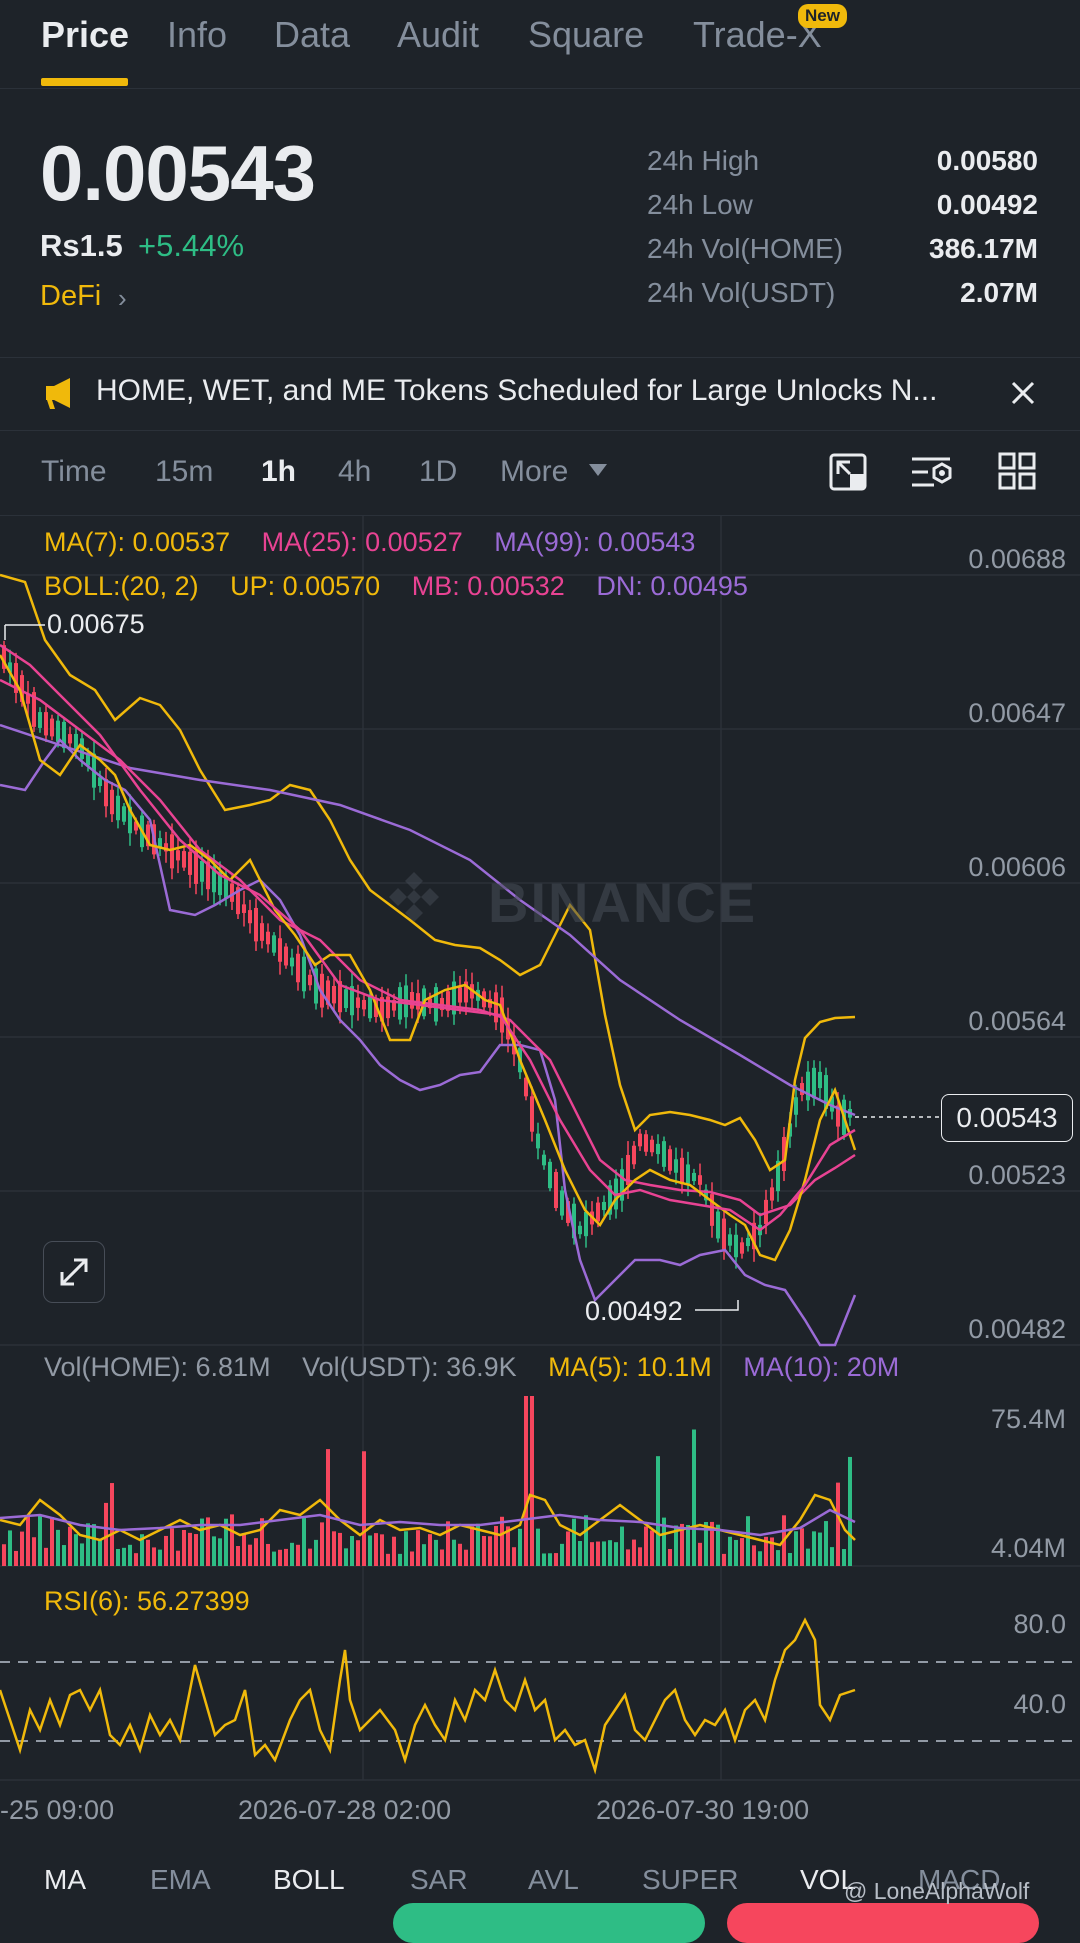 Image resolution: width=1080 pixels, height=1943 pixels. I want to click on category-link: DeFi, so click(70, 296).